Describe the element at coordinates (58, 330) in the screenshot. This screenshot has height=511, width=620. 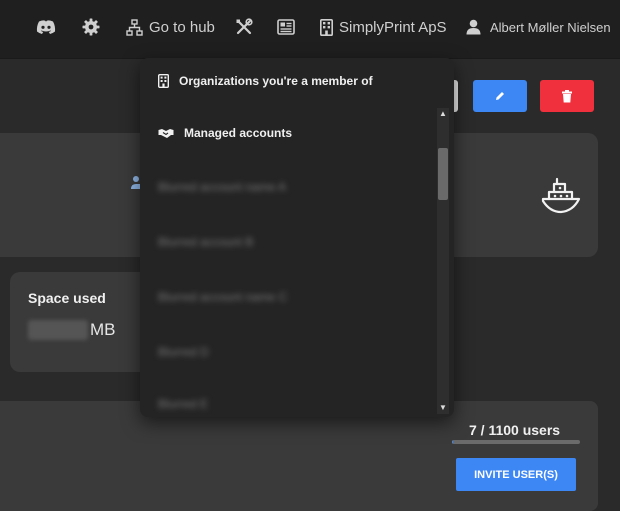
I see `space-used-amount-redacted` at that location.